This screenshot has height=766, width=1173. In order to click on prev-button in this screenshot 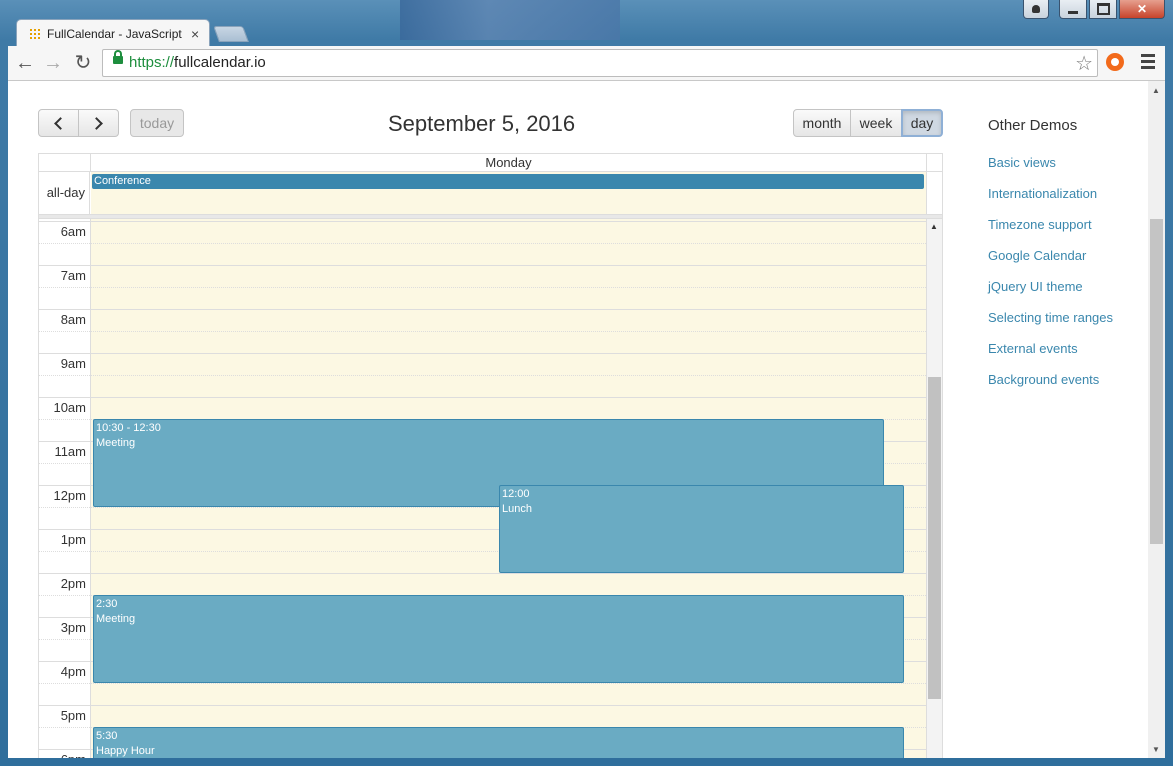, I will do `click(58, 123)`.